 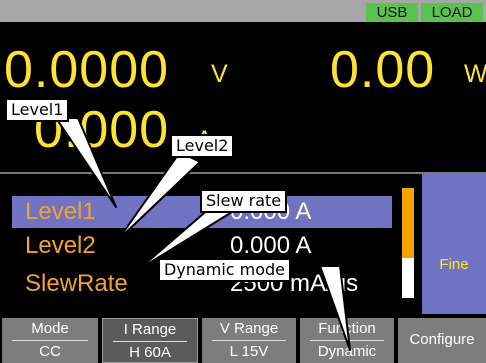 I want to click on function-softkey: Function Dynamic, so click(x=347, y=340).